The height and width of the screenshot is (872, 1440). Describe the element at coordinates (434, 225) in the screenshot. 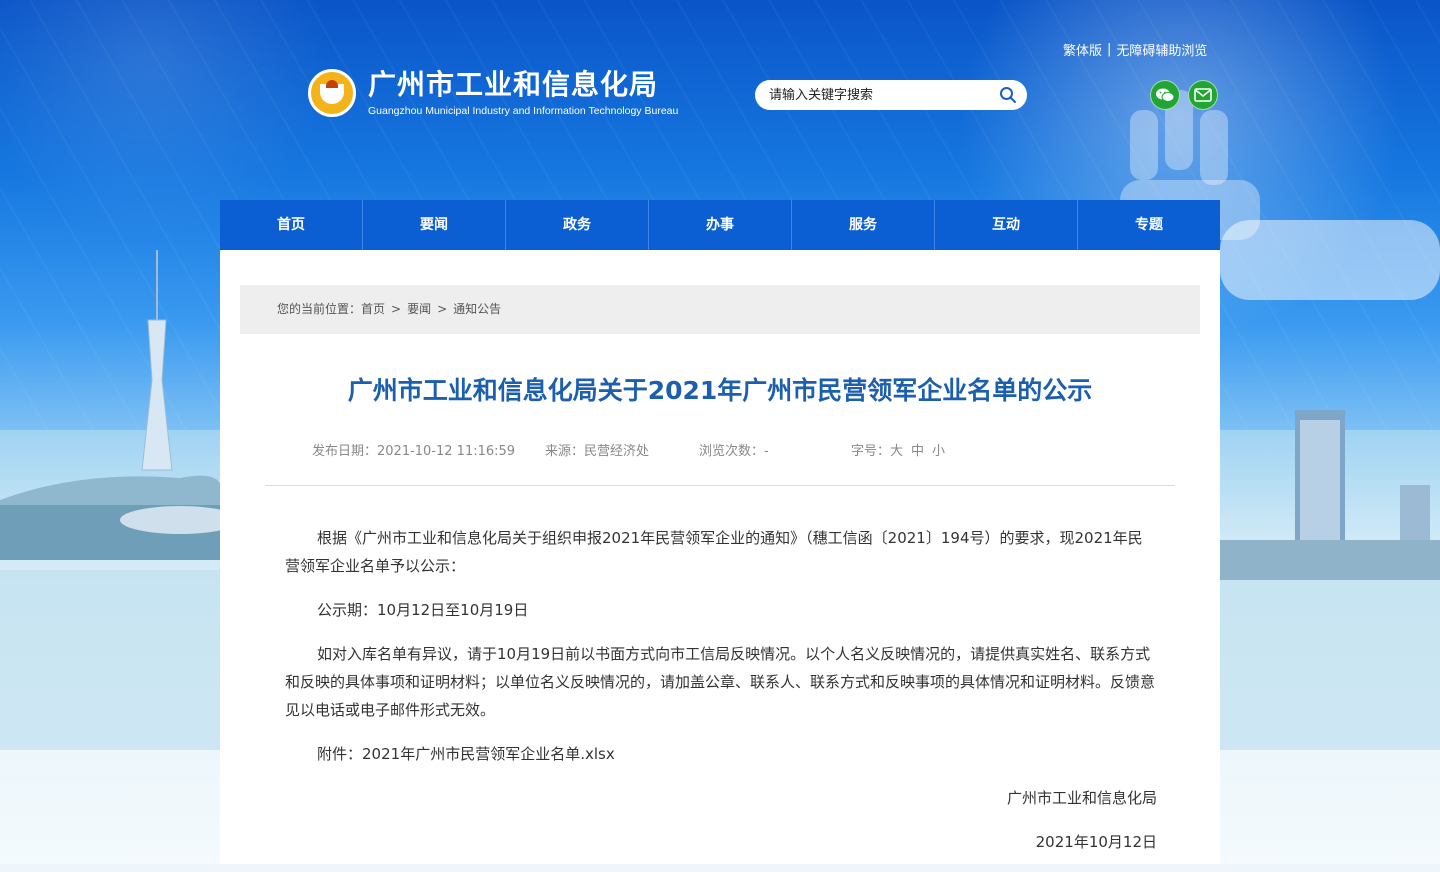

I see `nav-news: 要闻` at that location.